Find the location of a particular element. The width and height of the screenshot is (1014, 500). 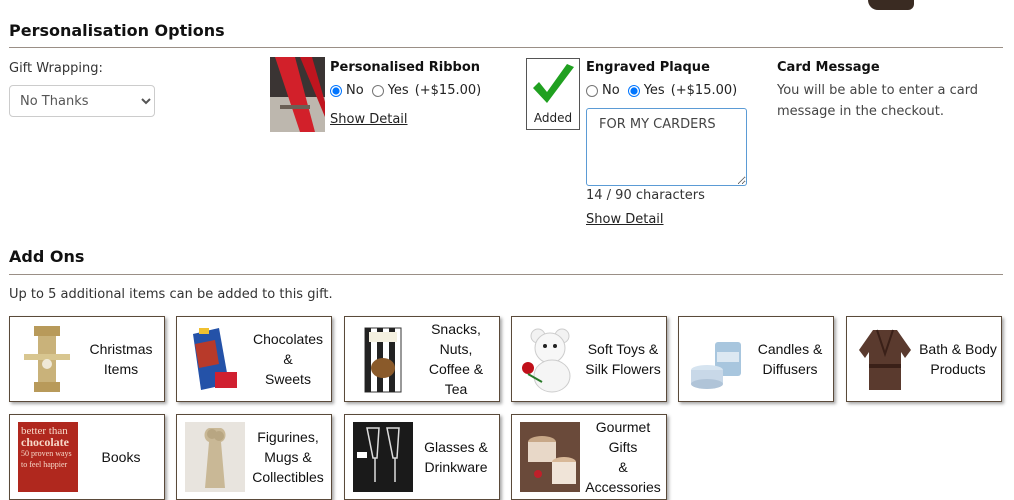

addon-label-line: & Accessories is located at coordinates (623, 477).